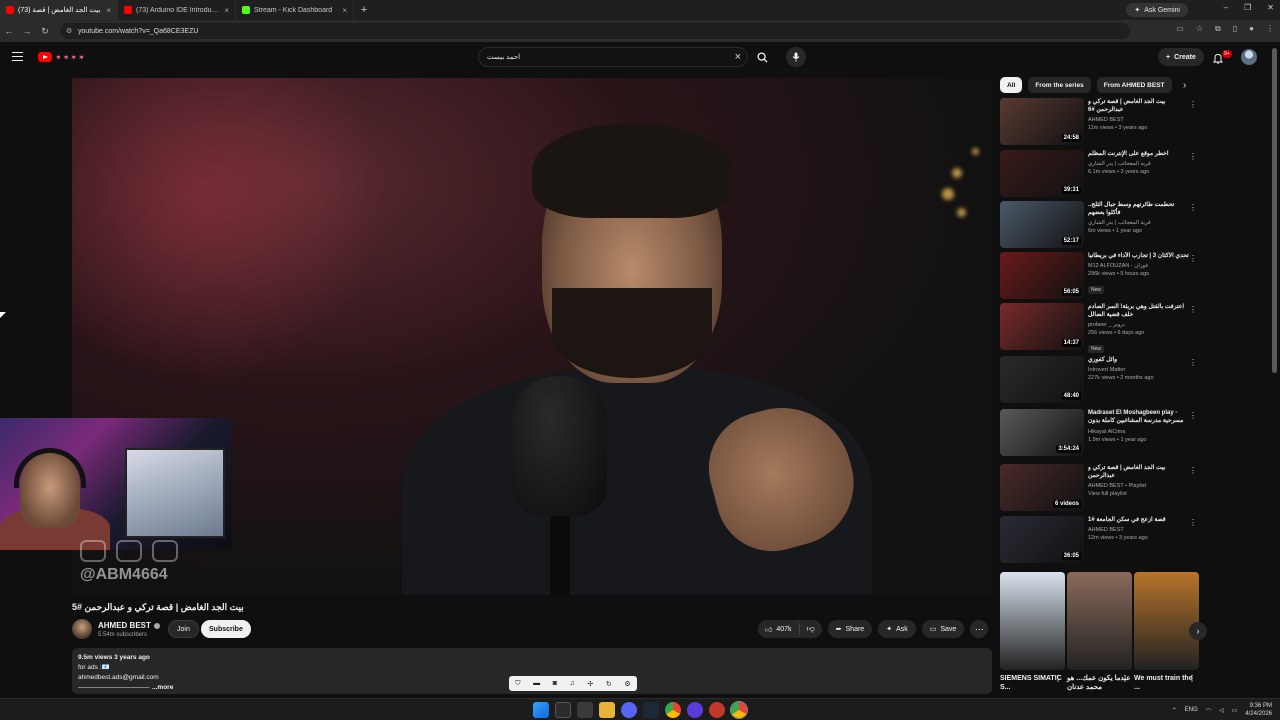 The height and width of the screenshot is (720, 1280). I want to click on video-thumbnail: 6 videos, so click(1042, 487).